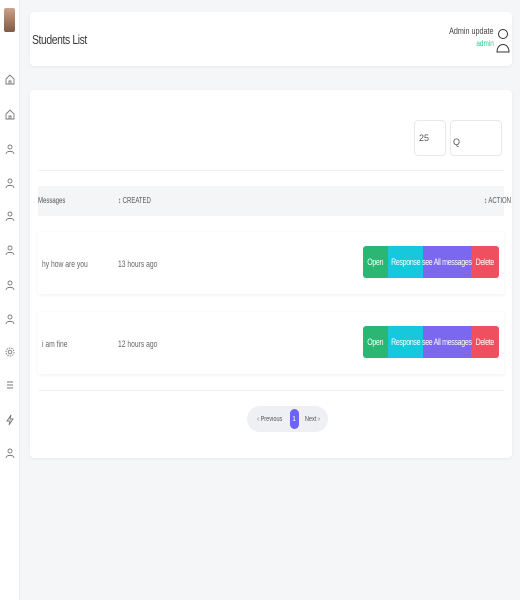  I want to click on message-cell: hy how are you, so click(65, 264).